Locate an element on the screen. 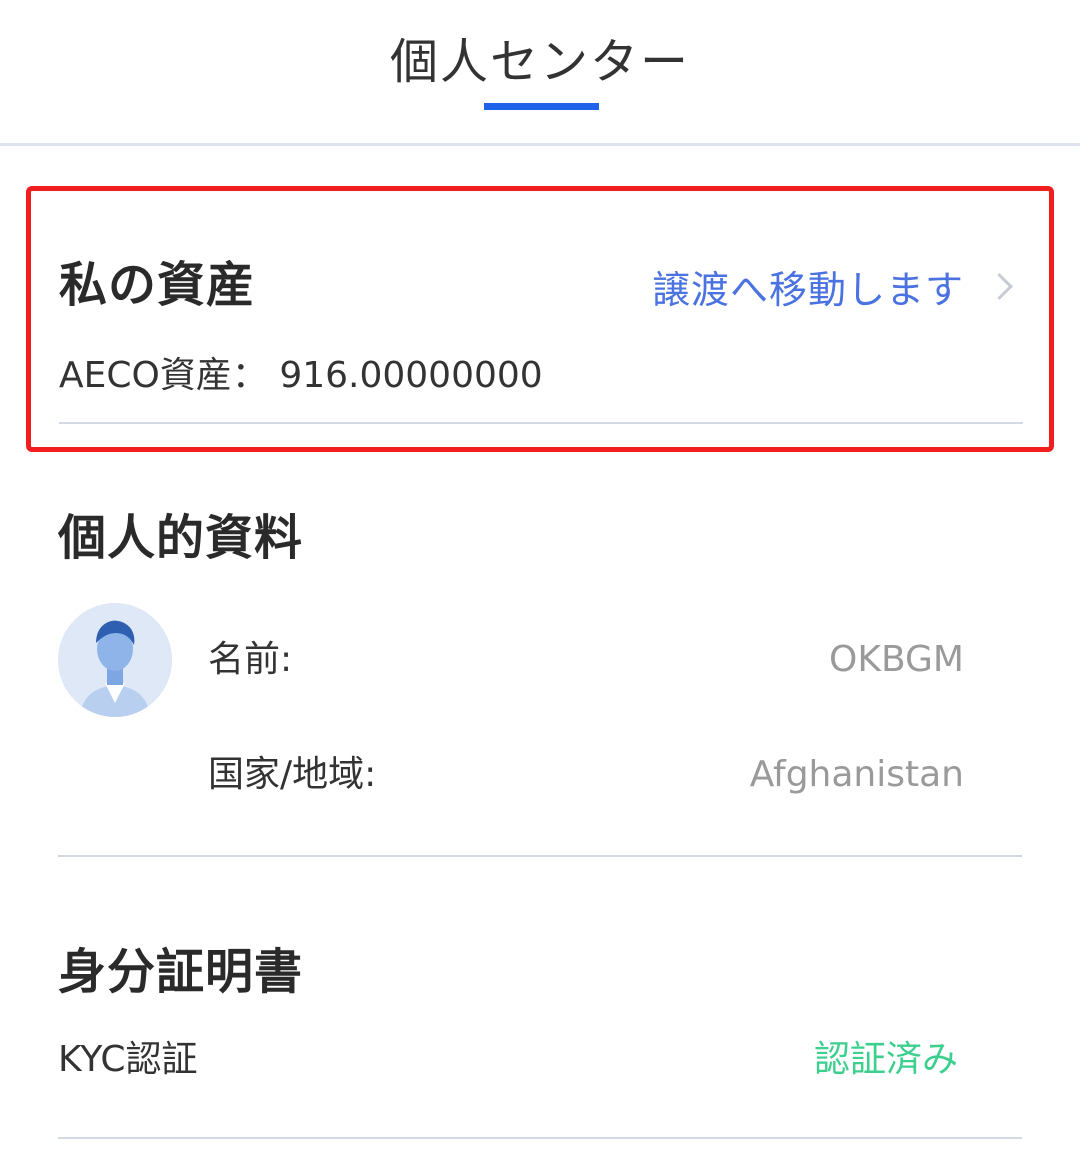 The height and width of the screenshot is (1158, 1080). page-title: 個人センター is located at coordinates (539, 62).